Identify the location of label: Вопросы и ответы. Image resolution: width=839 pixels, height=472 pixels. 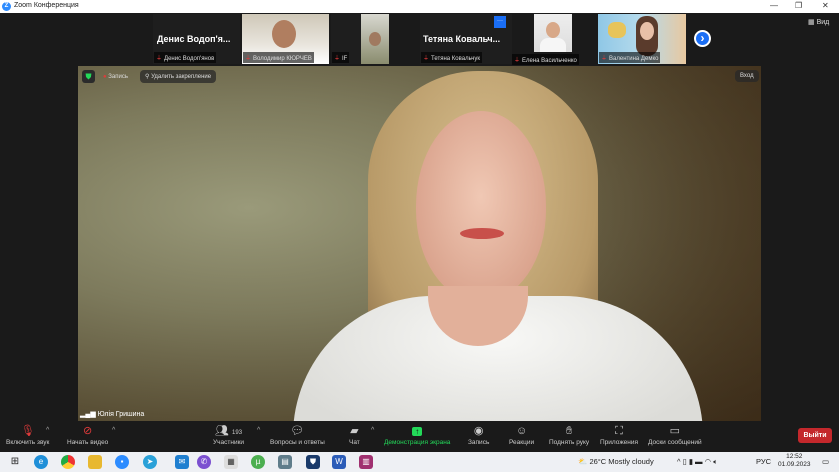
(297, 442).